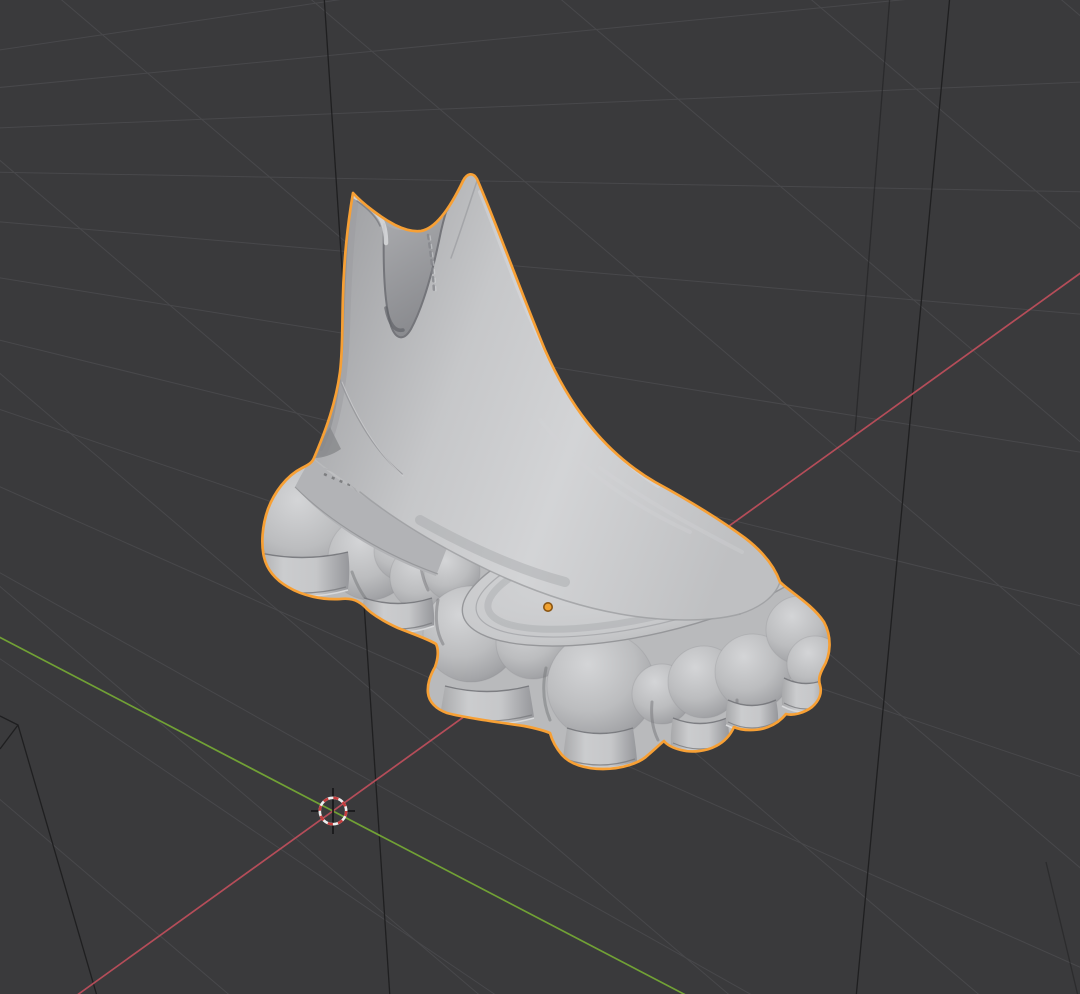  I want to click on object-origin-icon, so click(548, 607).